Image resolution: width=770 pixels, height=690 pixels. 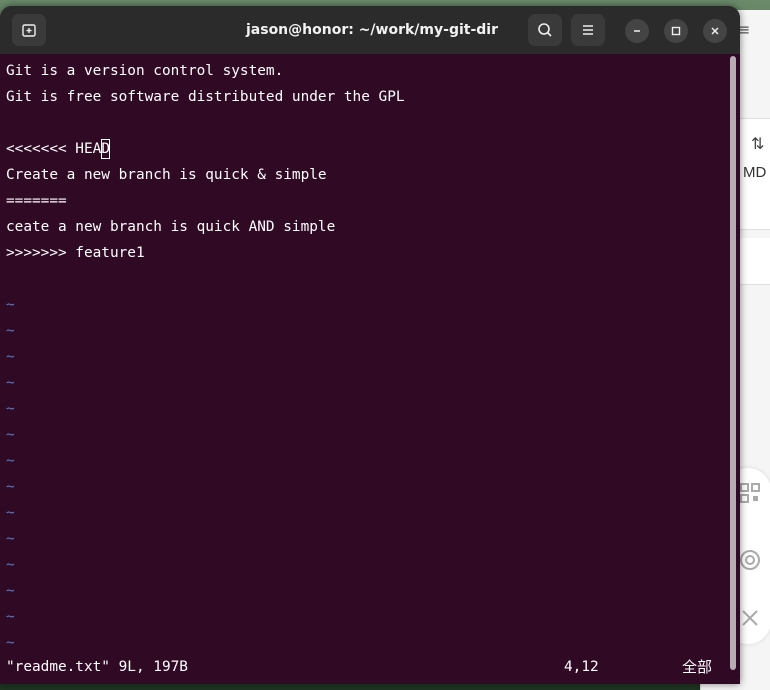 I want to click on minimize-icon, so click(x=637, y=31).